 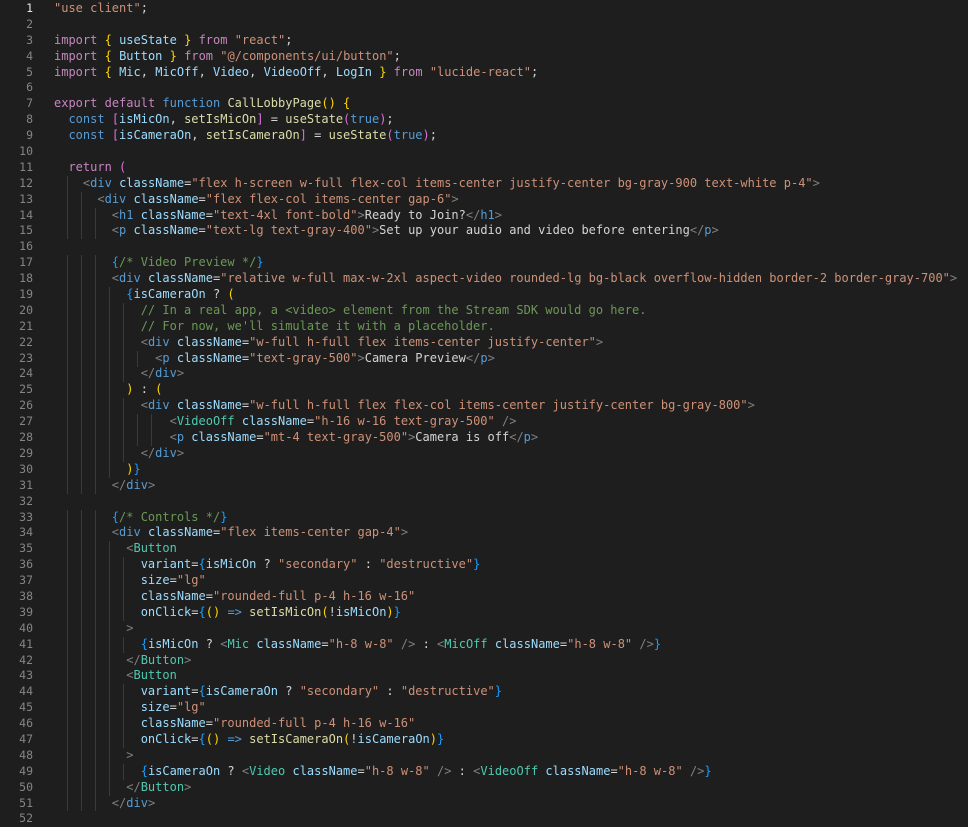 I want to click on code-token: ], so click(x=303, y=135).